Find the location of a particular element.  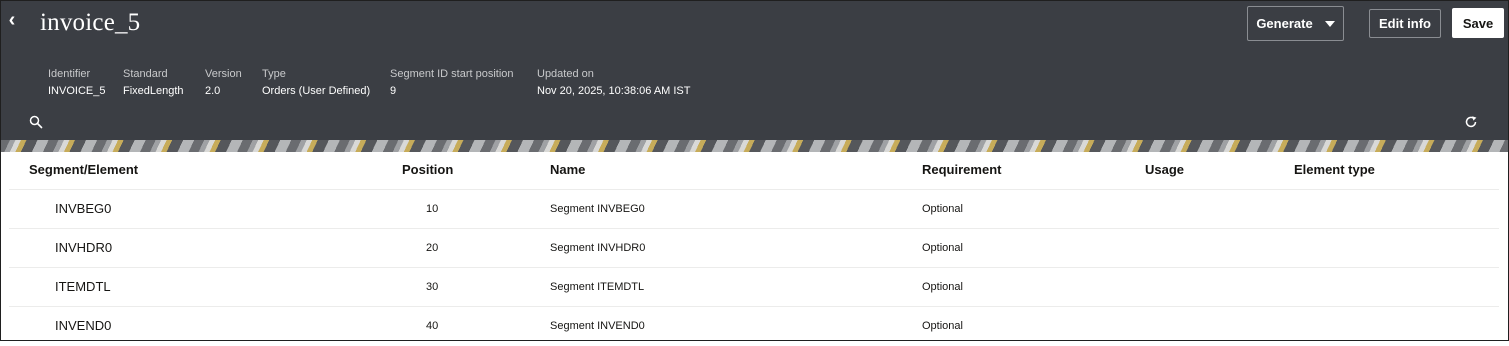

meta-value: 2.0 is located at coordinates (213, 91).